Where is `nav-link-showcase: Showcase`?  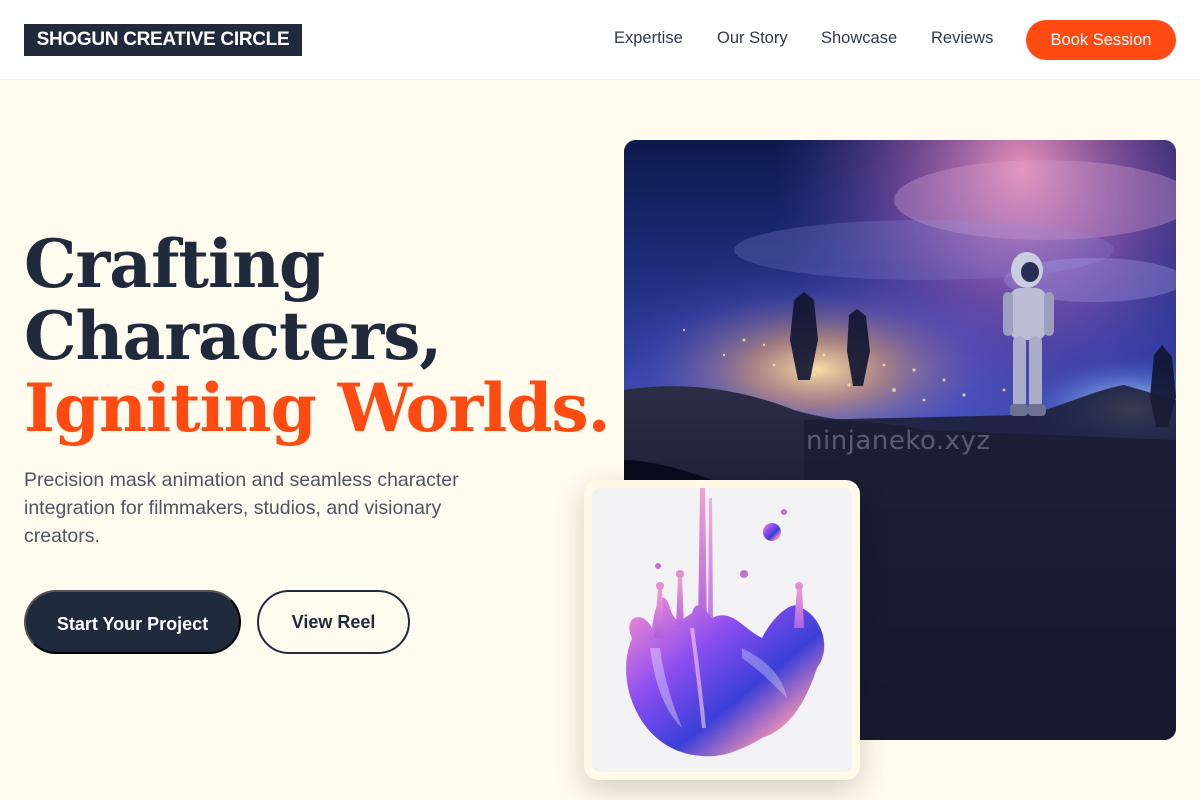 nav-link-showcase: Showcase is located at coordinates (859, 38).